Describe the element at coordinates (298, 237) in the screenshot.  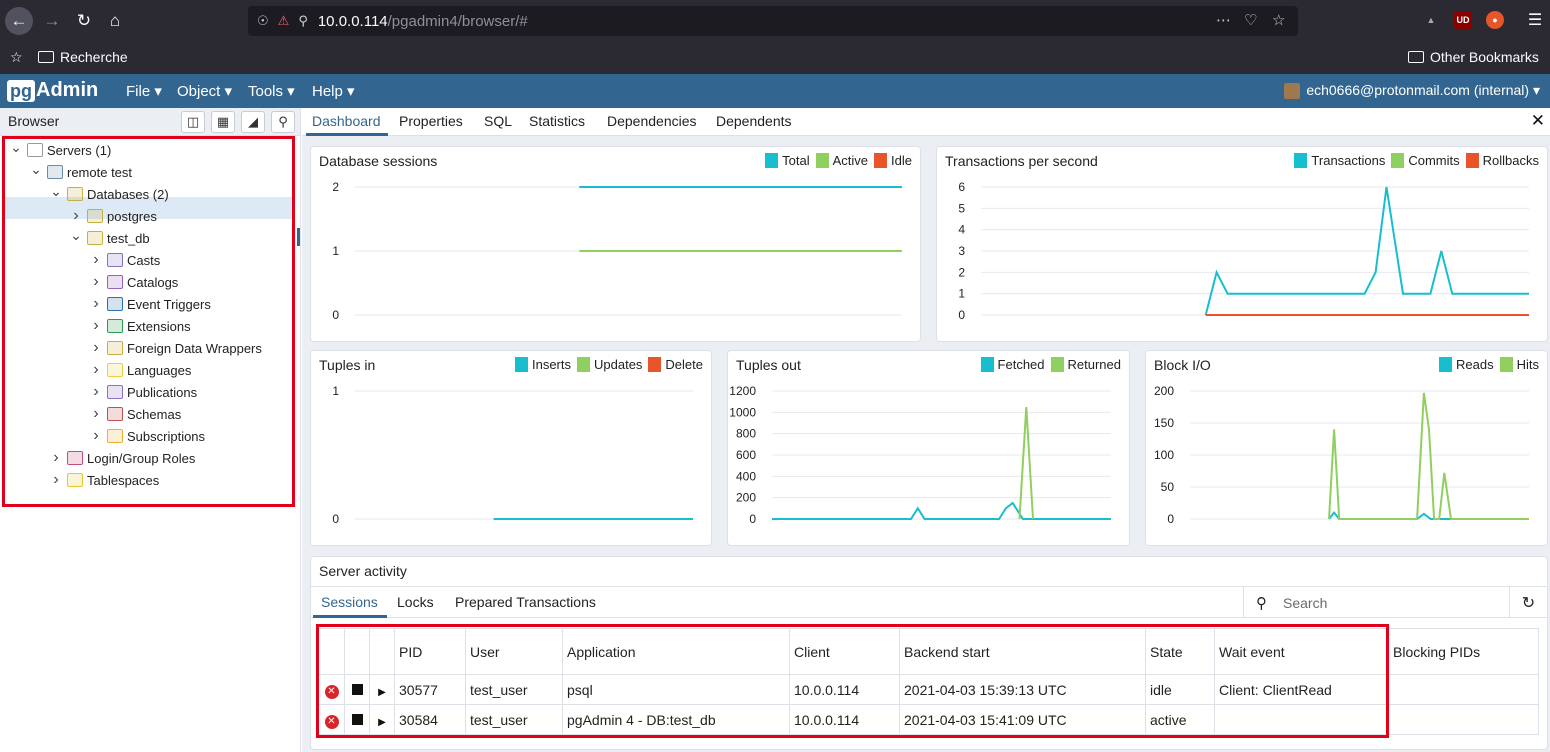
I see `splitter-handle` at that location.